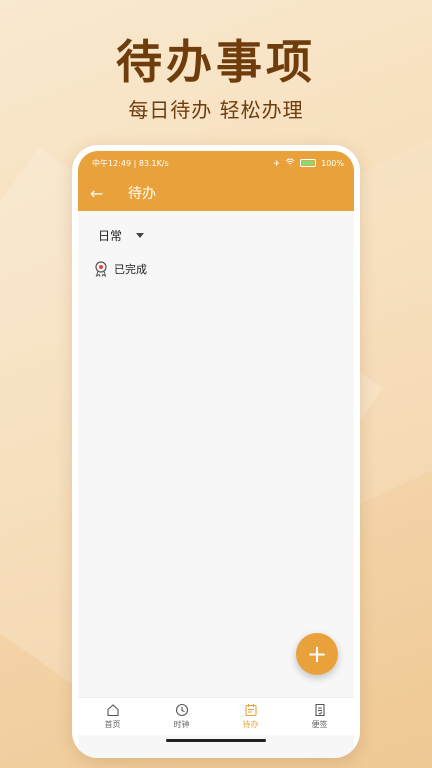  What do you see at coordinates (130, 163) in the screenshot?
I see `status-time: 中午12:49 | 83.1K/s` at bounding box center [130, 163].